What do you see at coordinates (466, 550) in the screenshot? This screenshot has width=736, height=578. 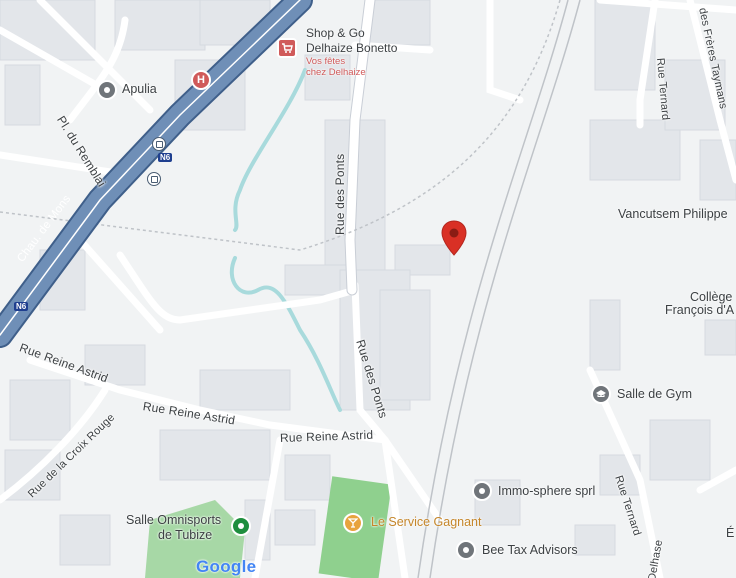 I see `bee-tax-place-icon` at bounding box center [466, 550].